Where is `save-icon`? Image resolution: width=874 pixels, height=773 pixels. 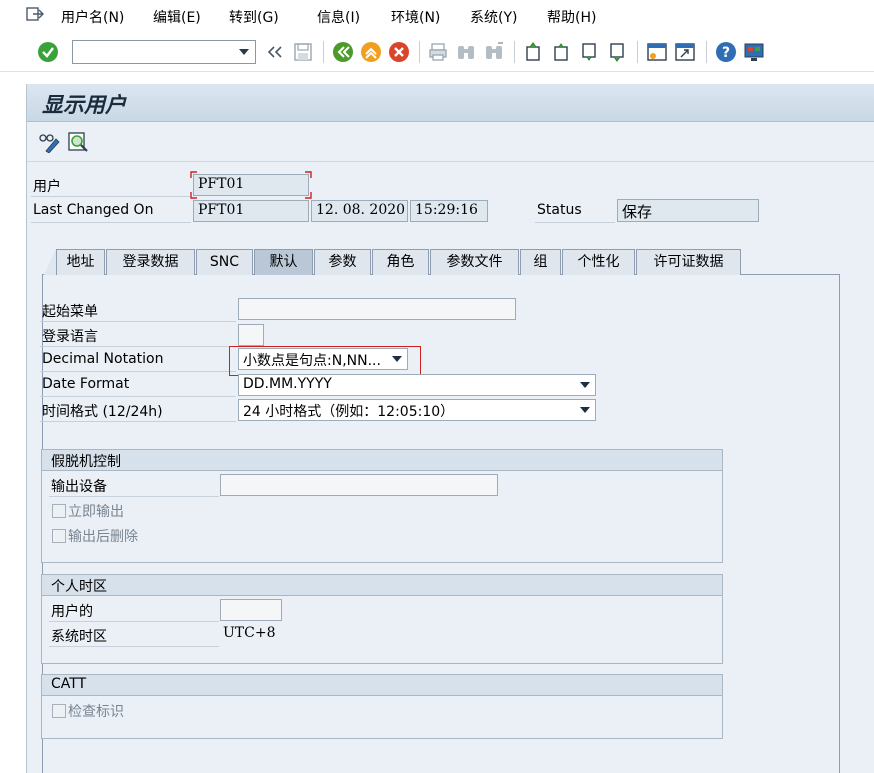 save-icon is located at coordinates (303, 52).